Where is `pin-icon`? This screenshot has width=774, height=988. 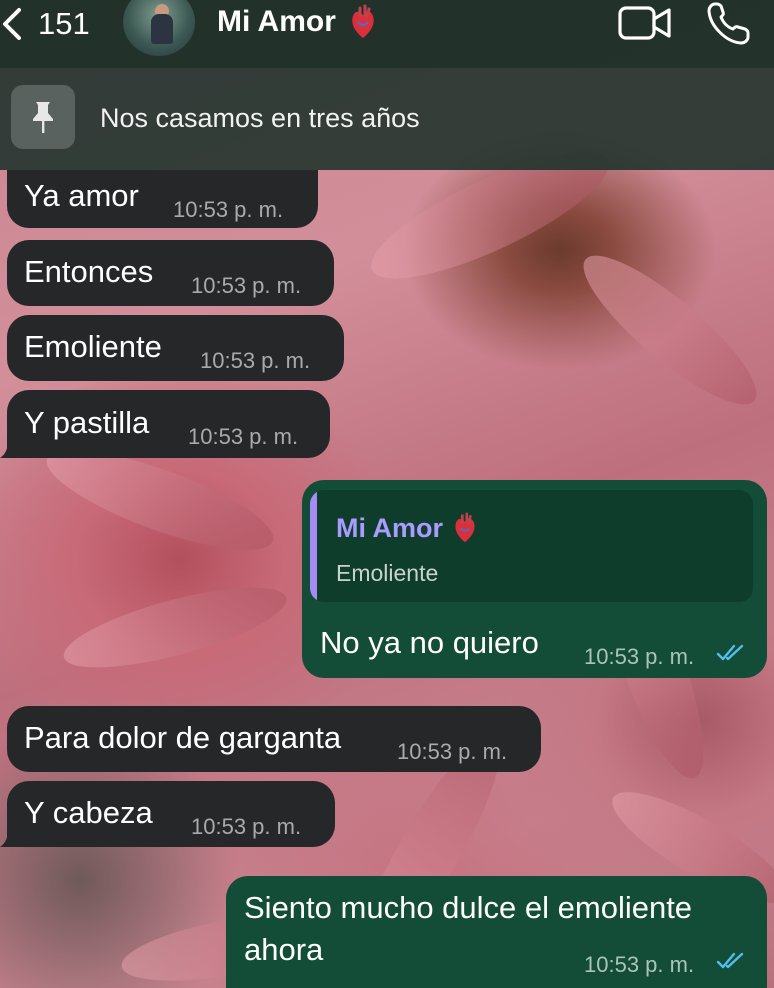 pin-icon is located at coordinates (43, 117).